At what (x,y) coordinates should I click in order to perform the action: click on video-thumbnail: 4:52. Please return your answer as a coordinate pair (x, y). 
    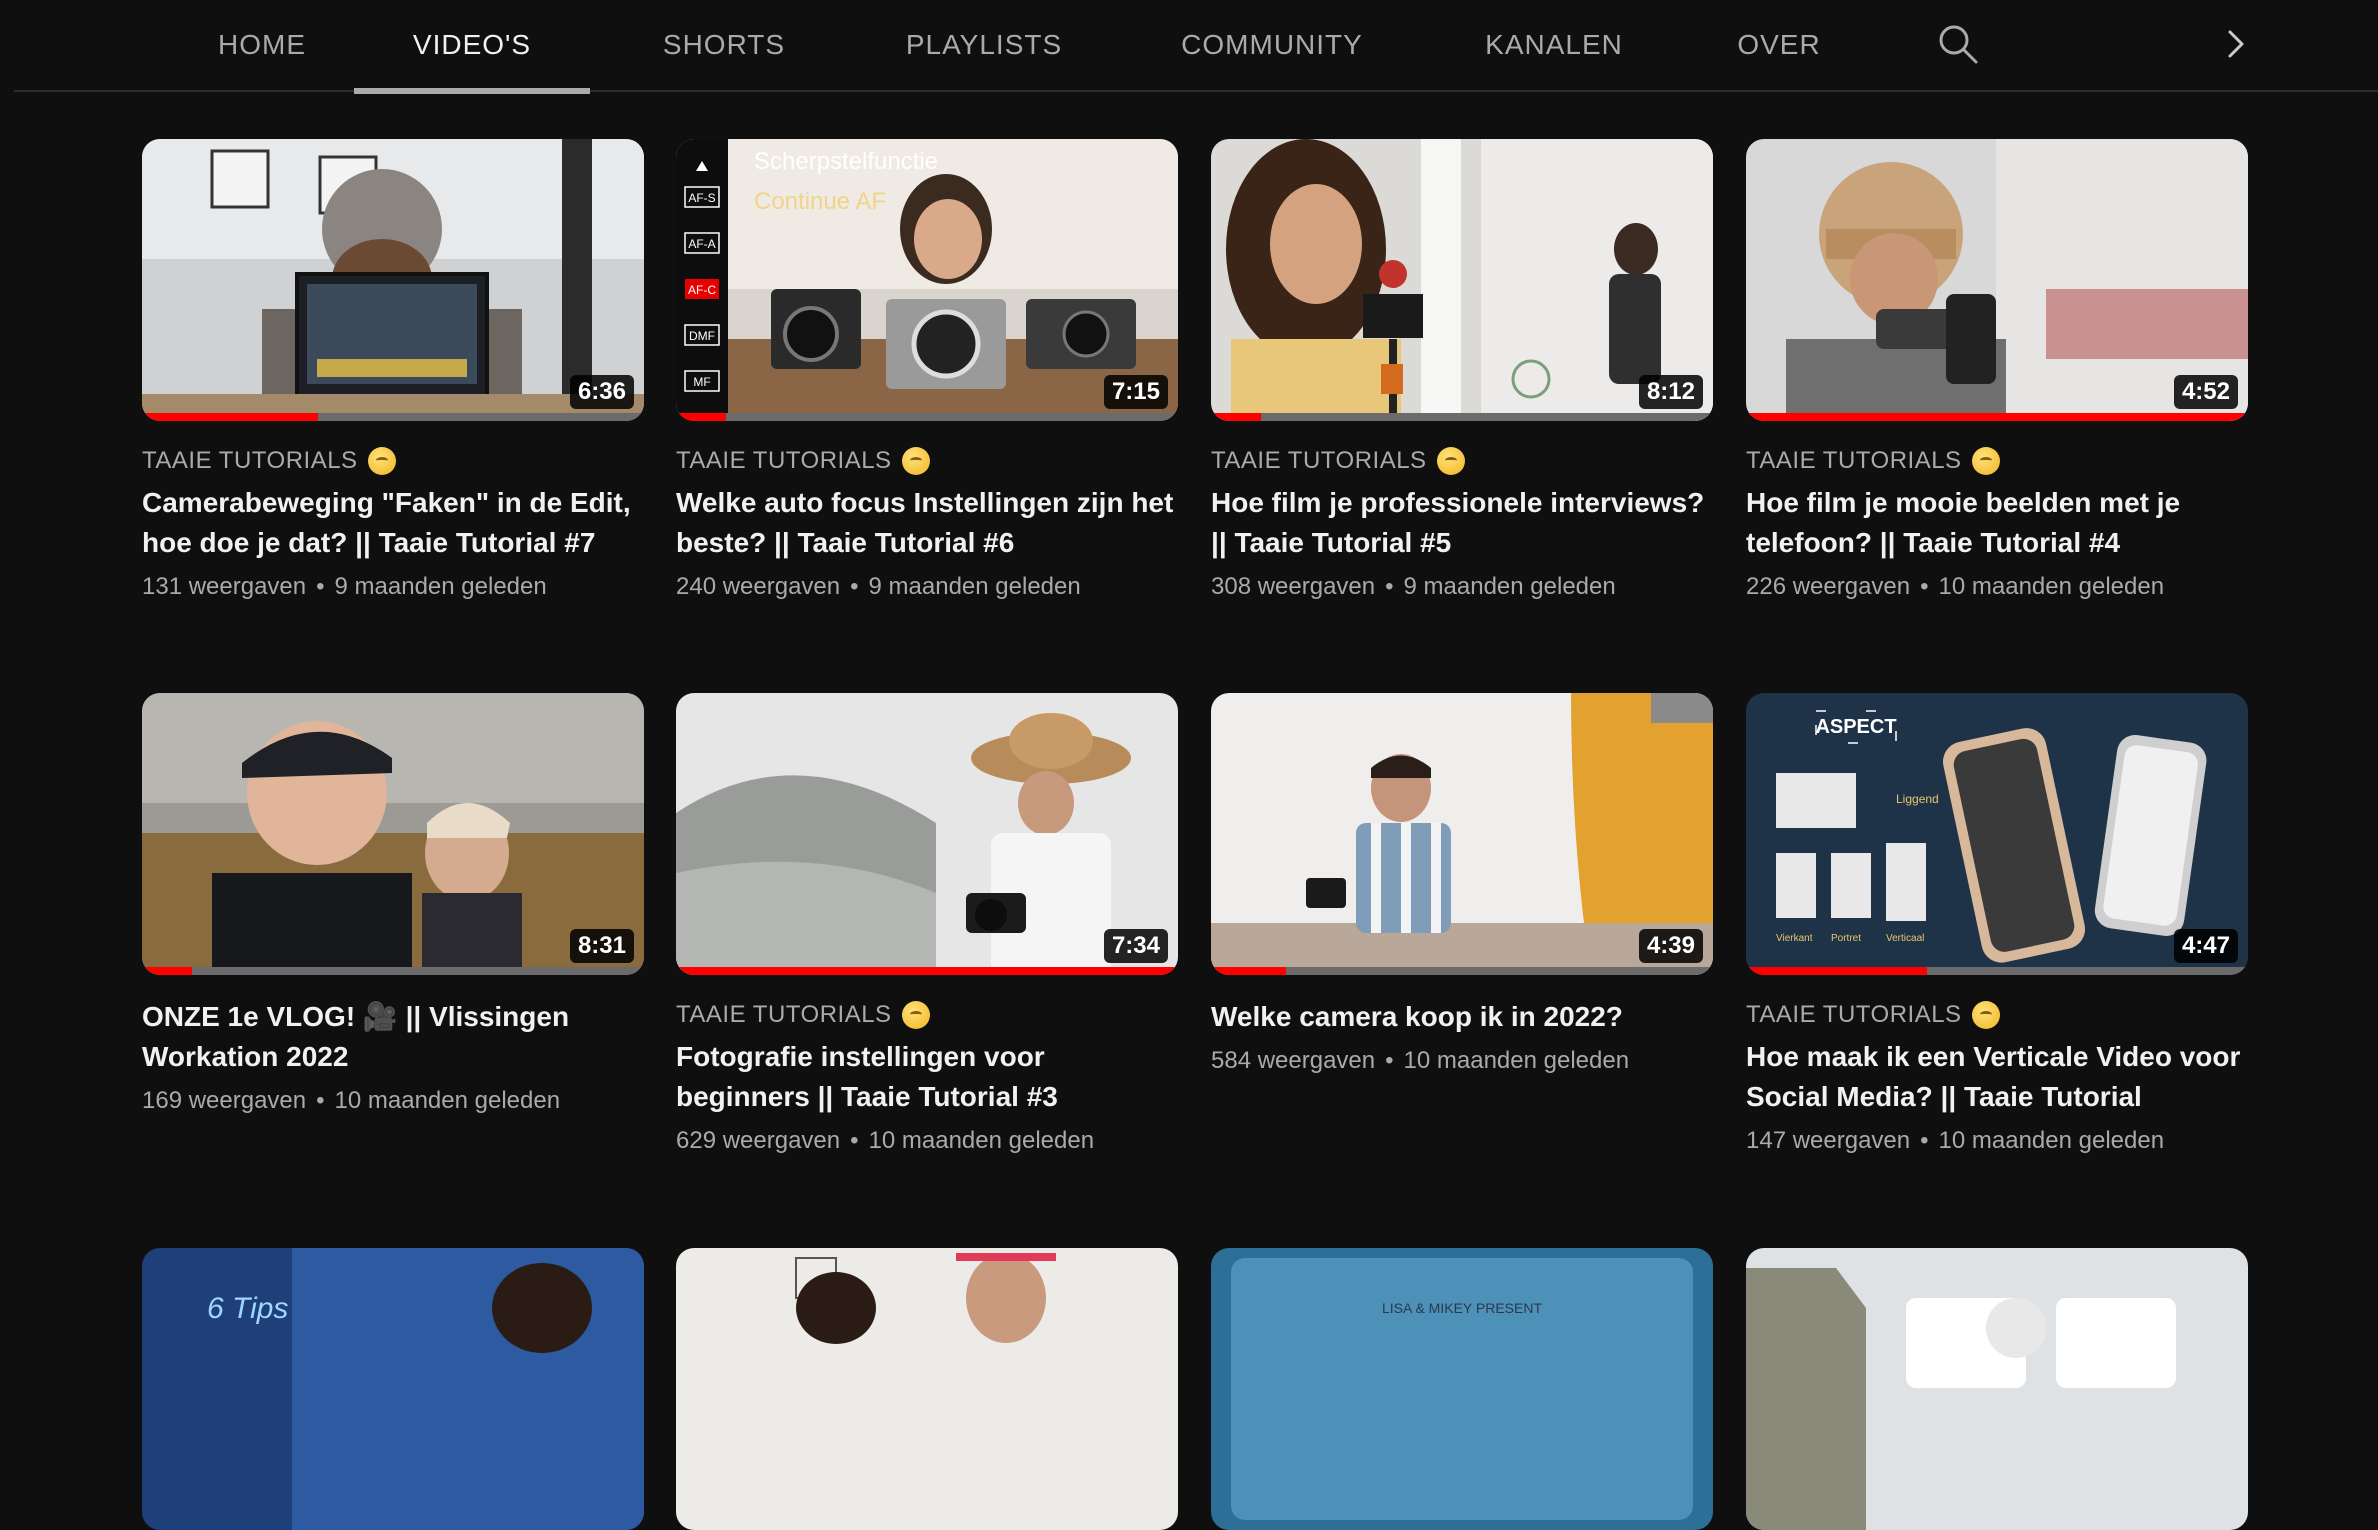
    Looking at the image, I should click on (1997, 280).